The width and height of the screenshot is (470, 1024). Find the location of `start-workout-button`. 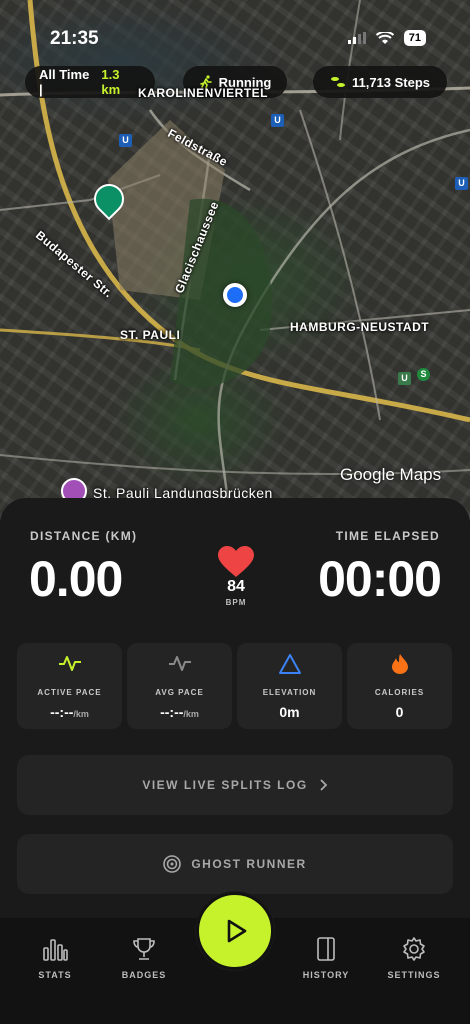

start-workout-button is located at coordinates (235, 931).